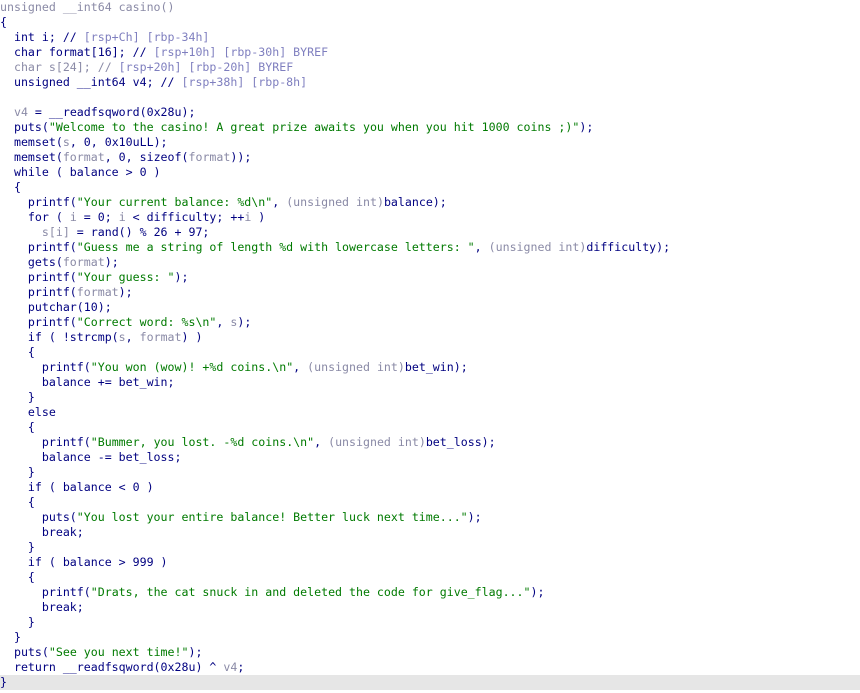 The width and height of the screenshot is (860, 693). Describe the element at coordinates (56, 307) in the screenshot. I see `code-token: putchar(10);` at that location.